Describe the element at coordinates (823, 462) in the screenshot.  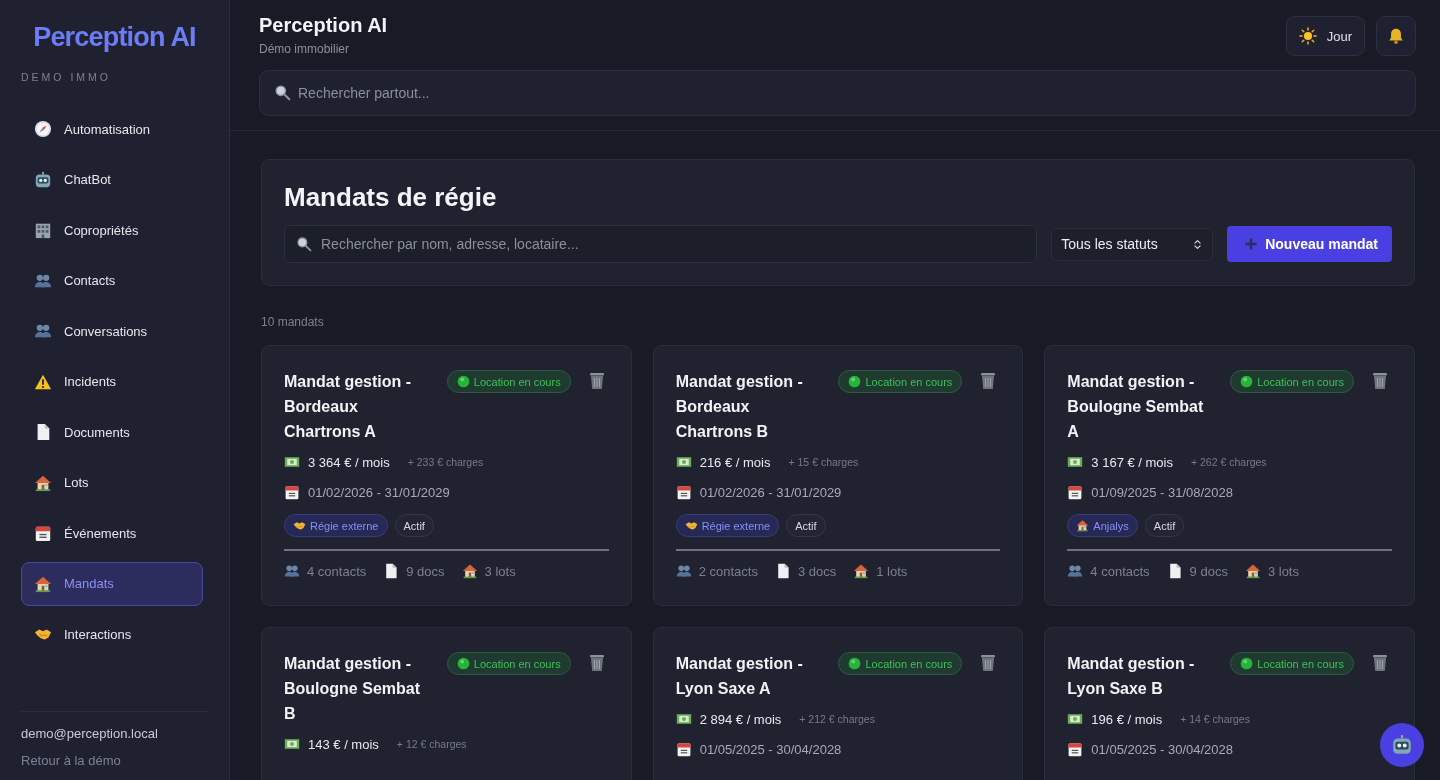
I see `charges-amount: + 15 € charges` at that location.